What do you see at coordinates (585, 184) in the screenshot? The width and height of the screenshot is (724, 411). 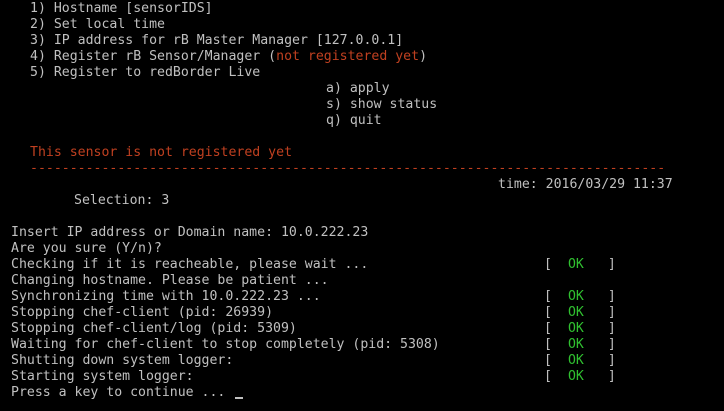 I see `clock-display: time: 2016/03/29 11:37` at bounding box center [585, 184].